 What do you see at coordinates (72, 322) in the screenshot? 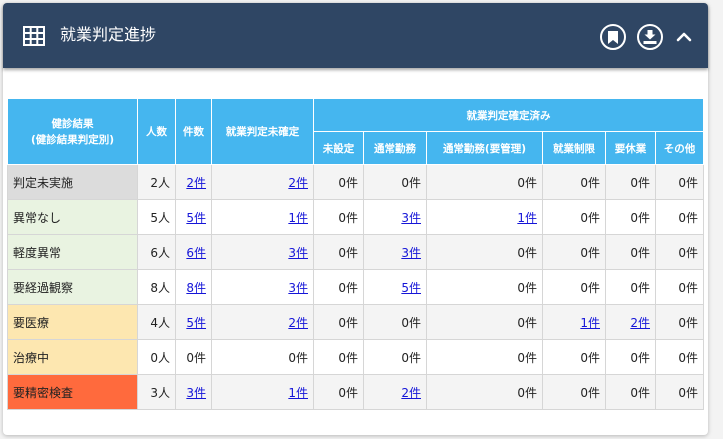
I see `row-label: 要医療` at bounding box center [72, 322].